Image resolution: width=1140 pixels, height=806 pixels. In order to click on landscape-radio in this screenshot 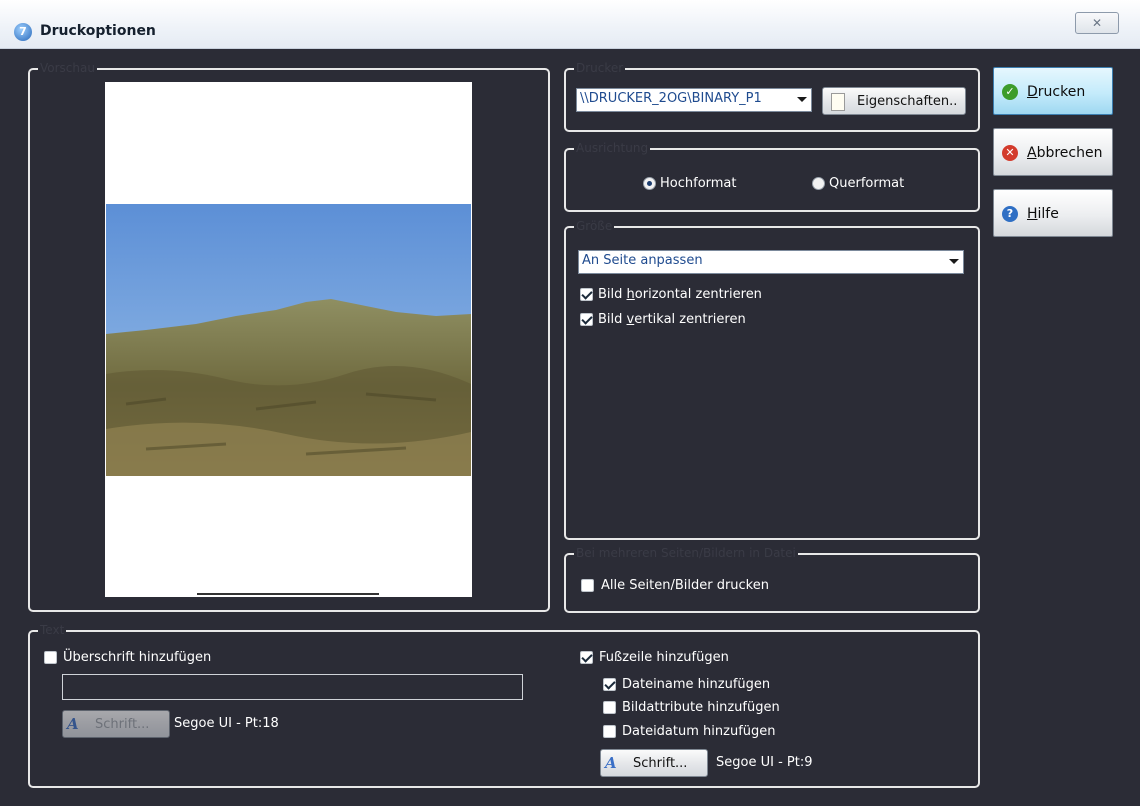, I will do `click(818, 183)`.